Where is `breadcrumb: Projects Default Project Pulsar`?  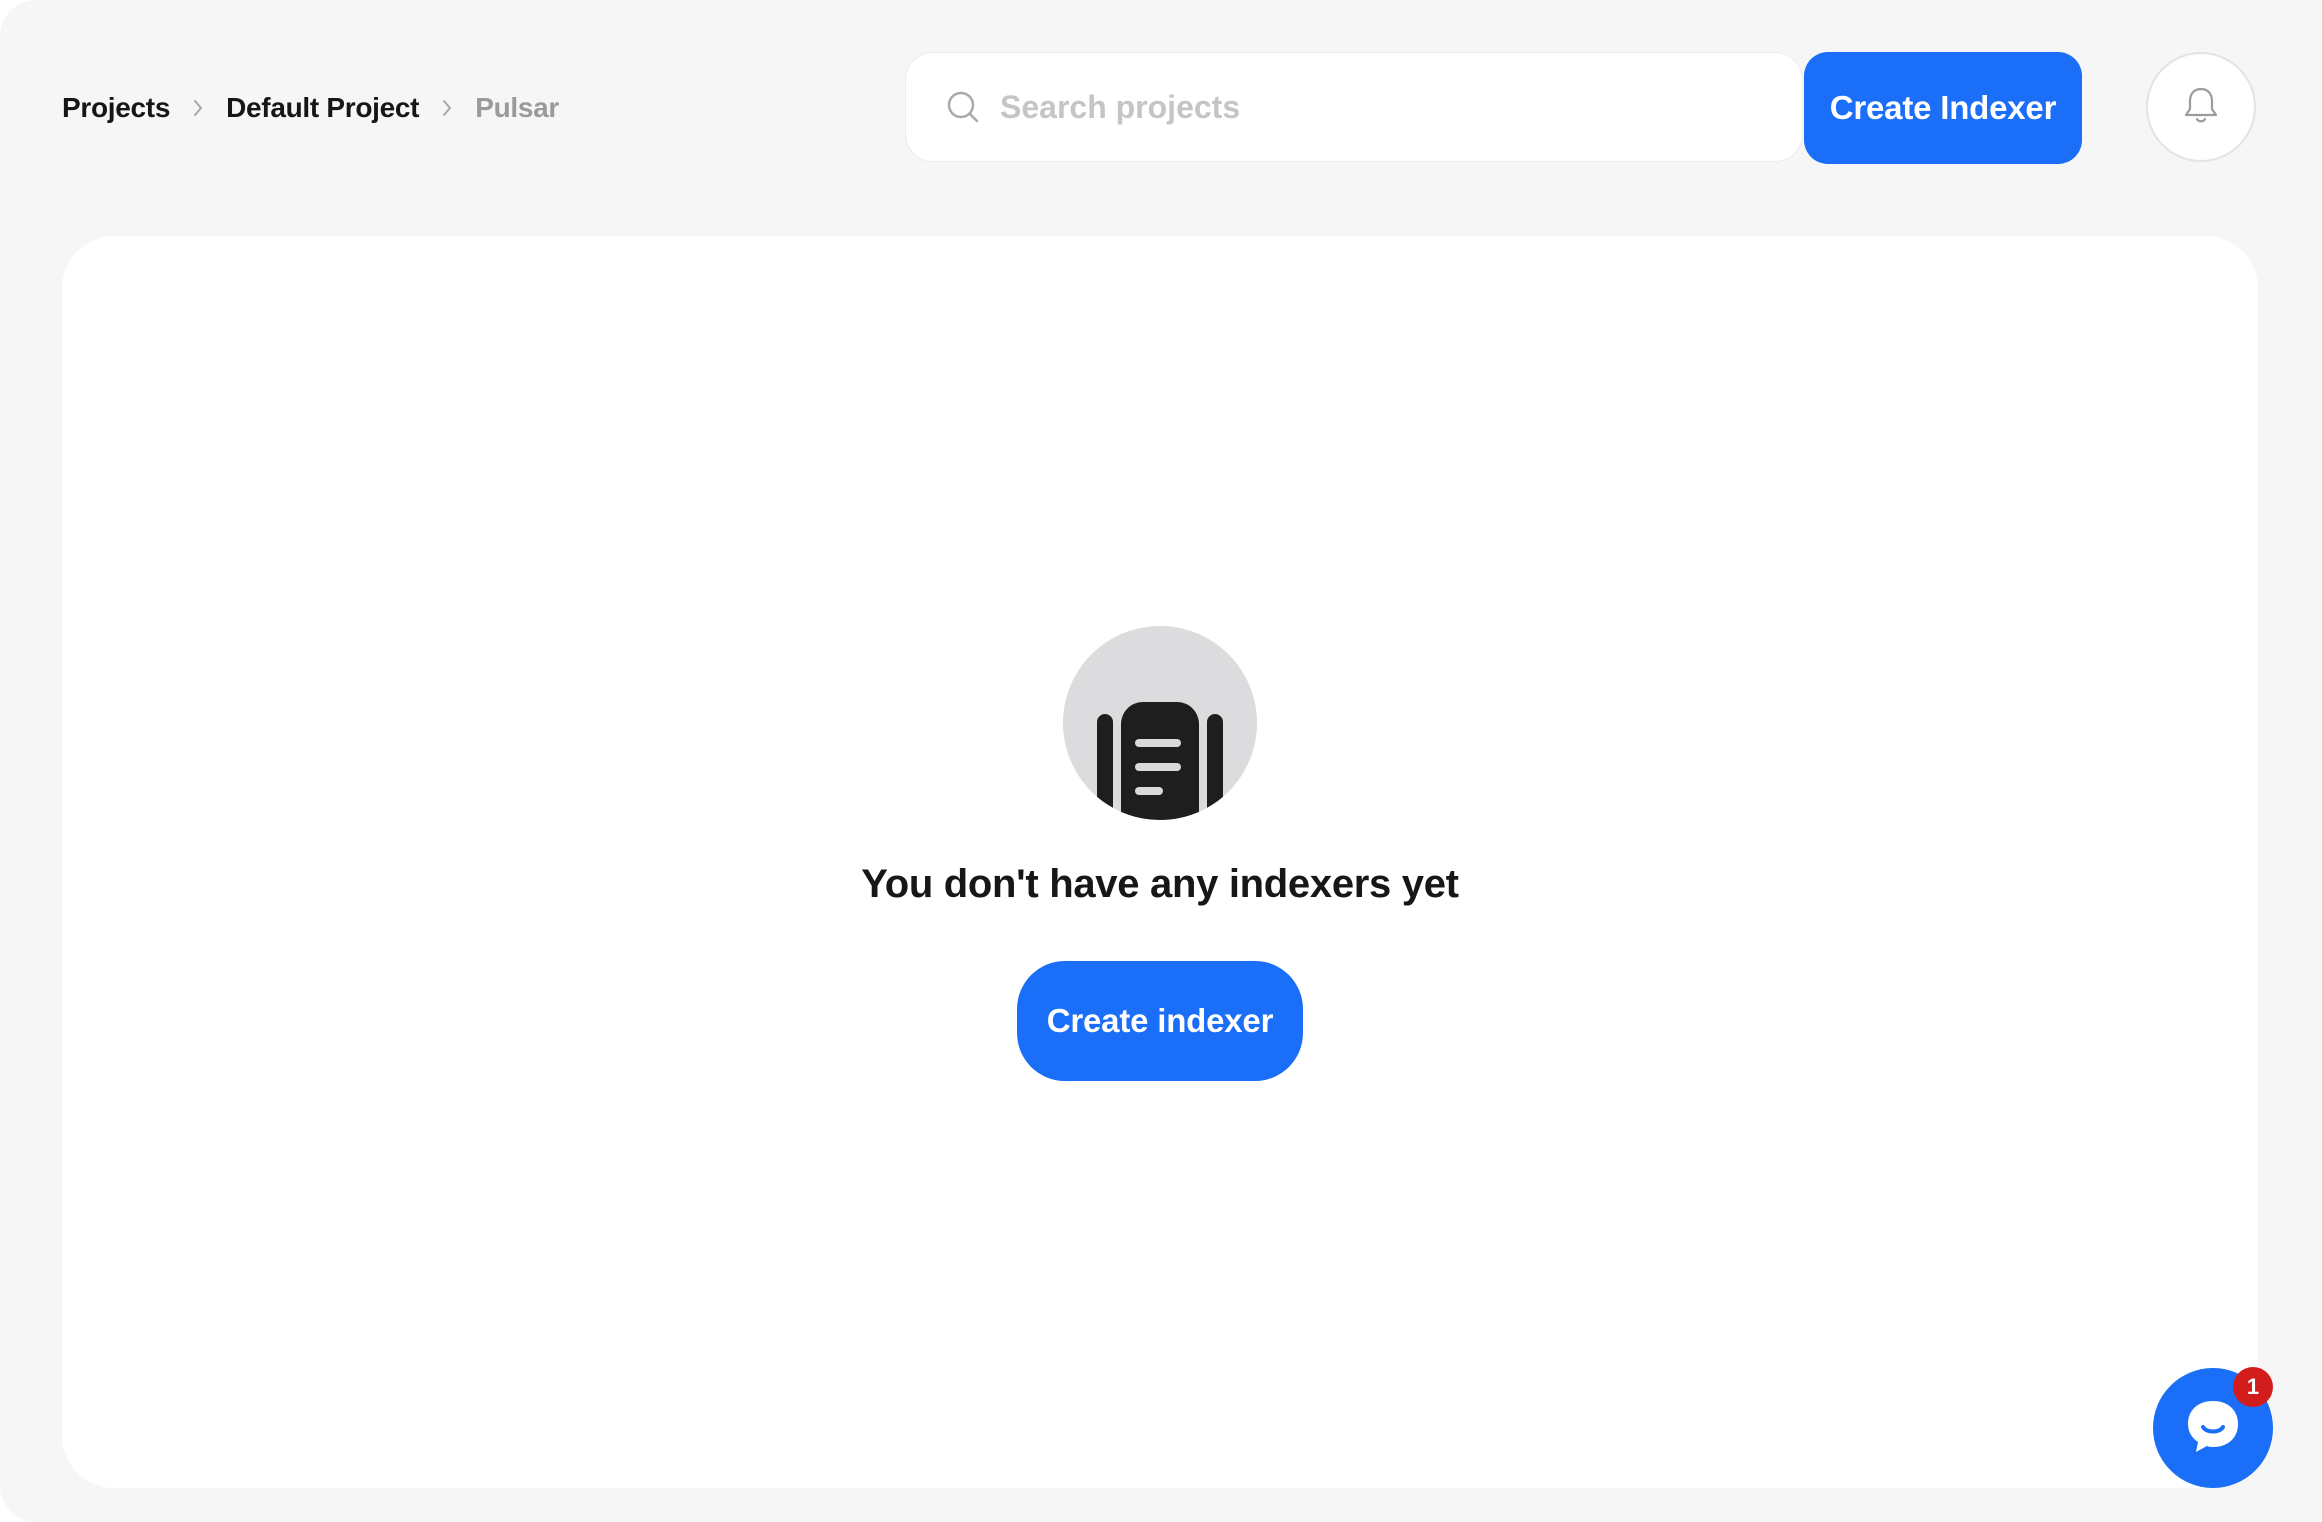
breadcrumb: Projects Default Project Pulsar is located at coordinates (310, 108).